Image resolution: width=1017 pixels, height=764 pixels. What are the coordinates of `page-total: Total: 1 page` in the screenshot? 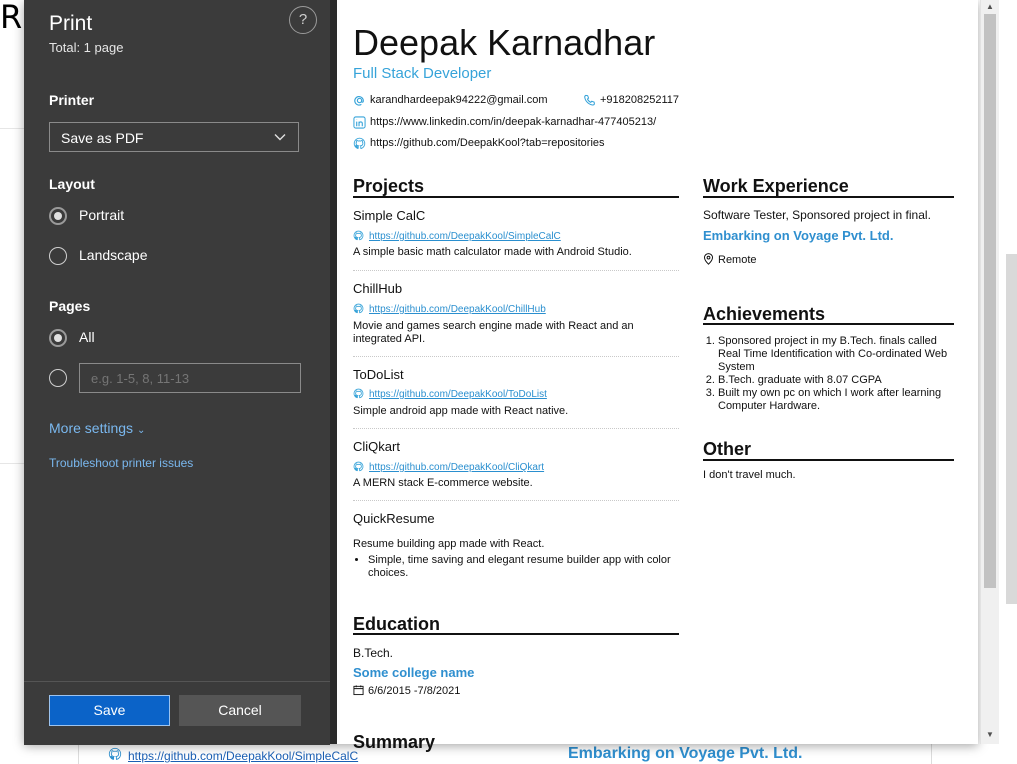 It's located at (86, 47).